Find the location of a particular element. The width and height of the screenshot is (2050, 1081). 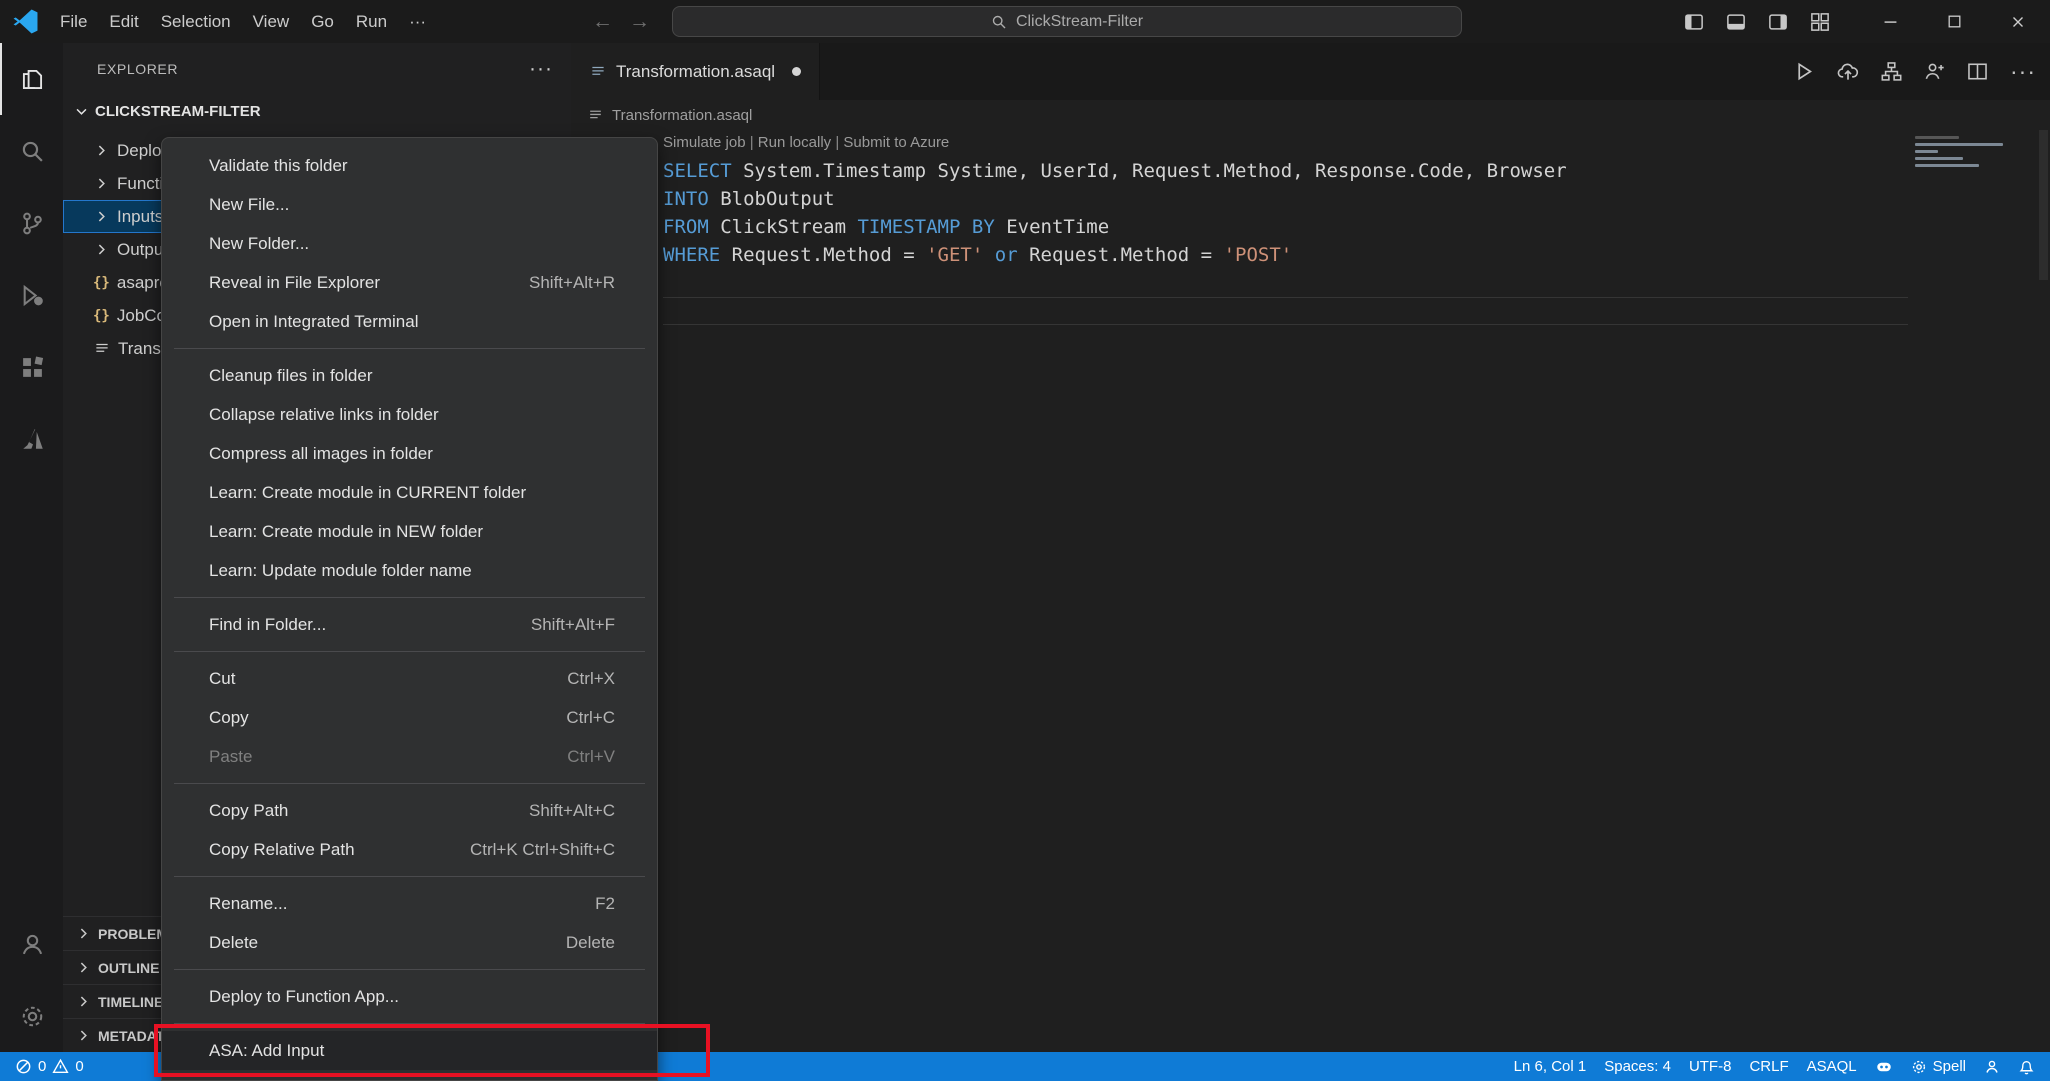

codelens-run-locally: Run locally is located at coordinates (794, 142).